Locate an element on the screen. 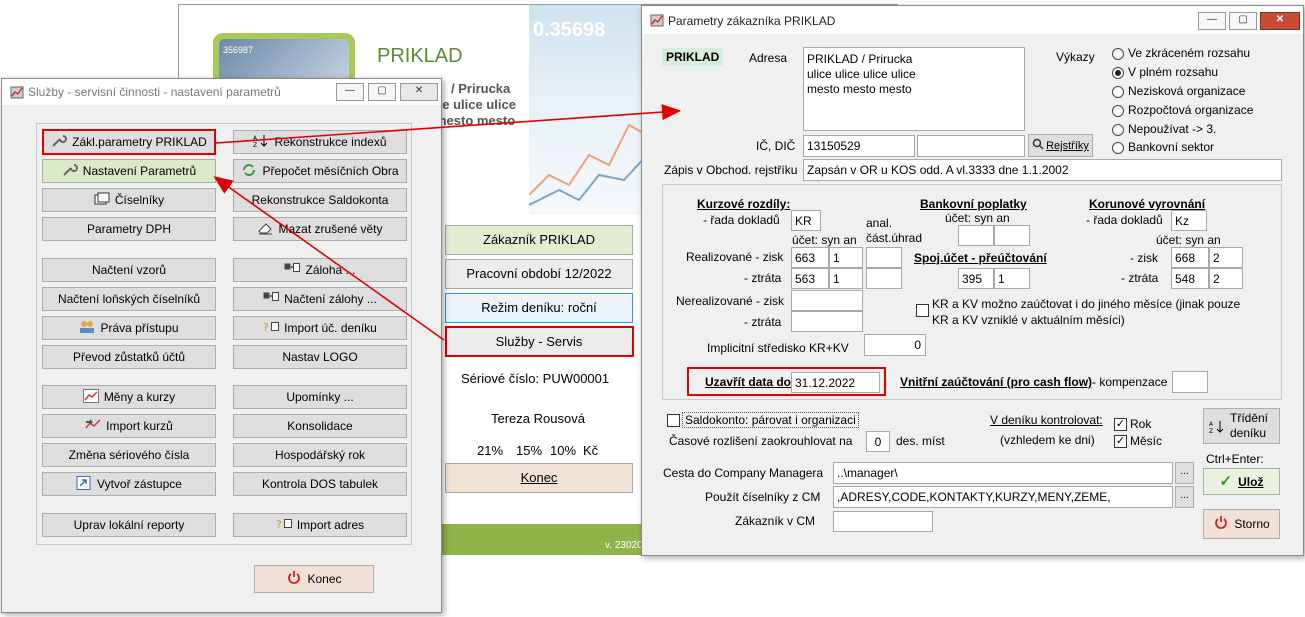 Image resolution: width=1305 pixels, height=617 pixels. main-konec-button: Konec is located at coordinates (539, 478).